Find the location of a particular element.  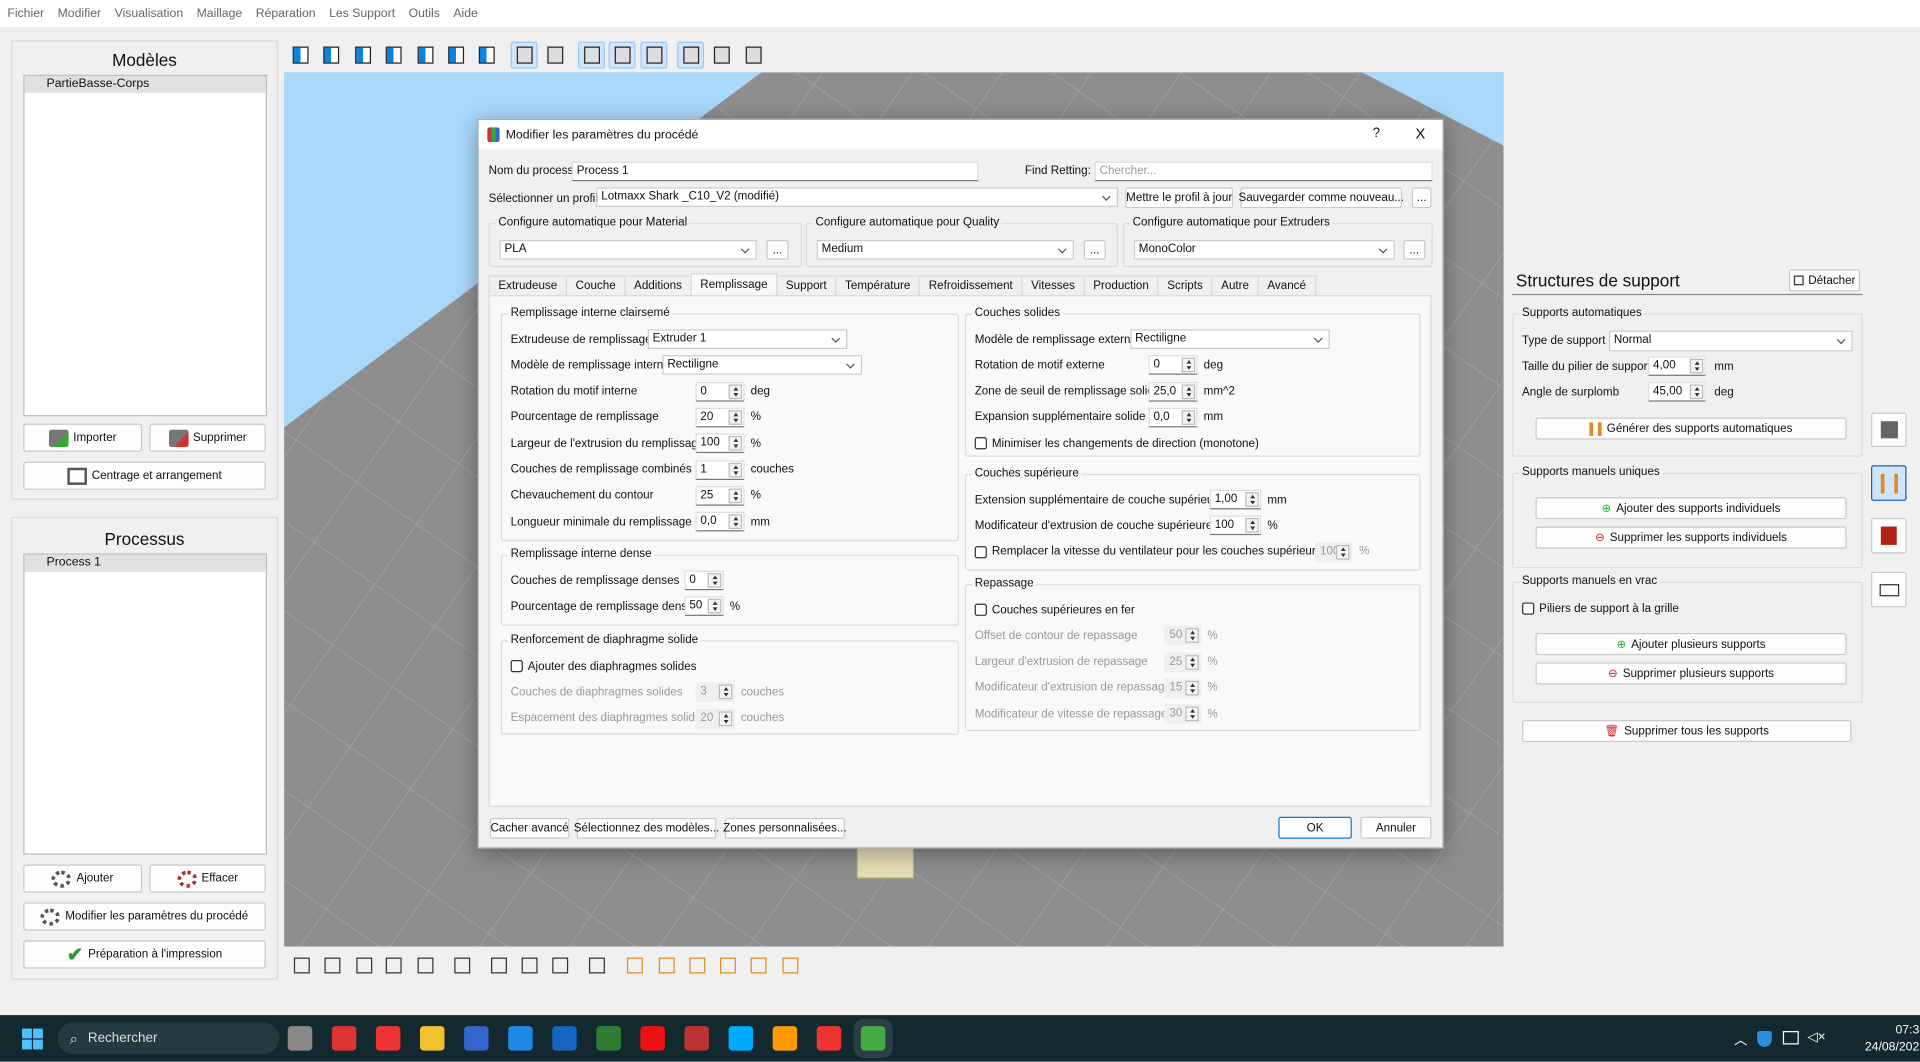

cancel-button: Annuler is located at coordinates (1396, 827).